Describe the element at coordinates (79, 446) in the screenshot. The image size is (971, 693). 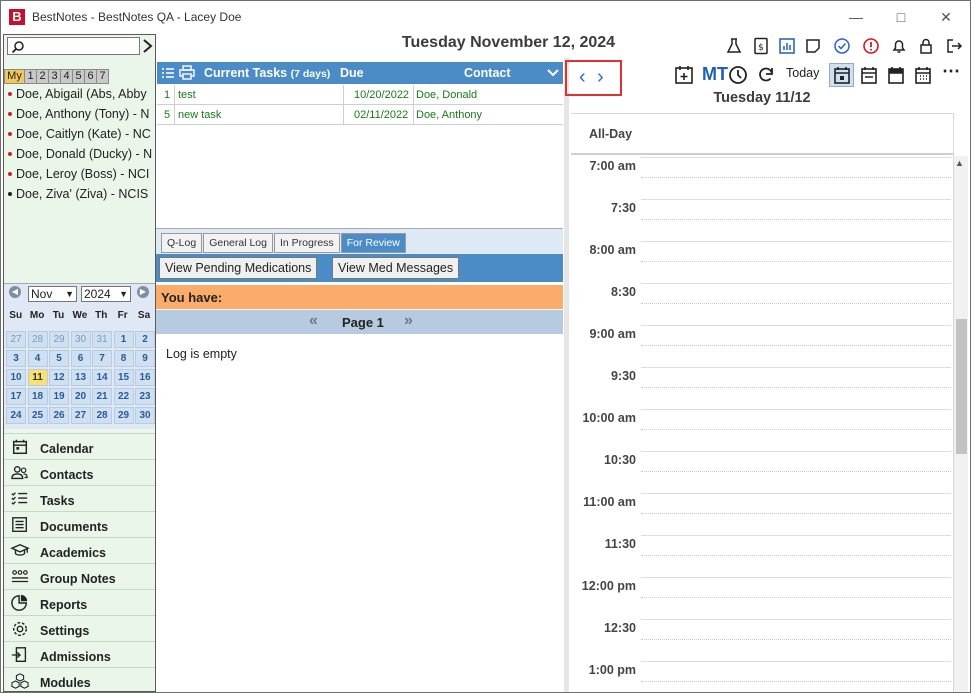
I see `nav-item-calendar: Calendar` at that location.